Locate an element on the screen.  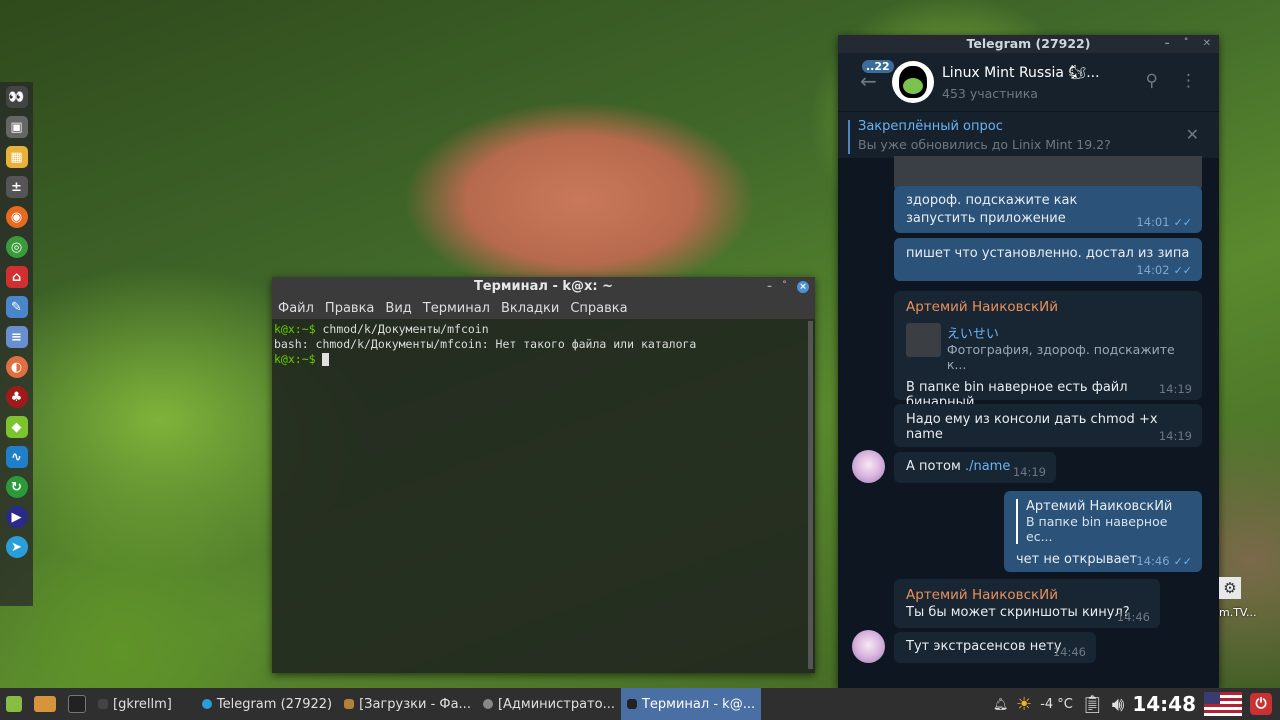
mint-logo-icon is located at coordinates (14, 704).